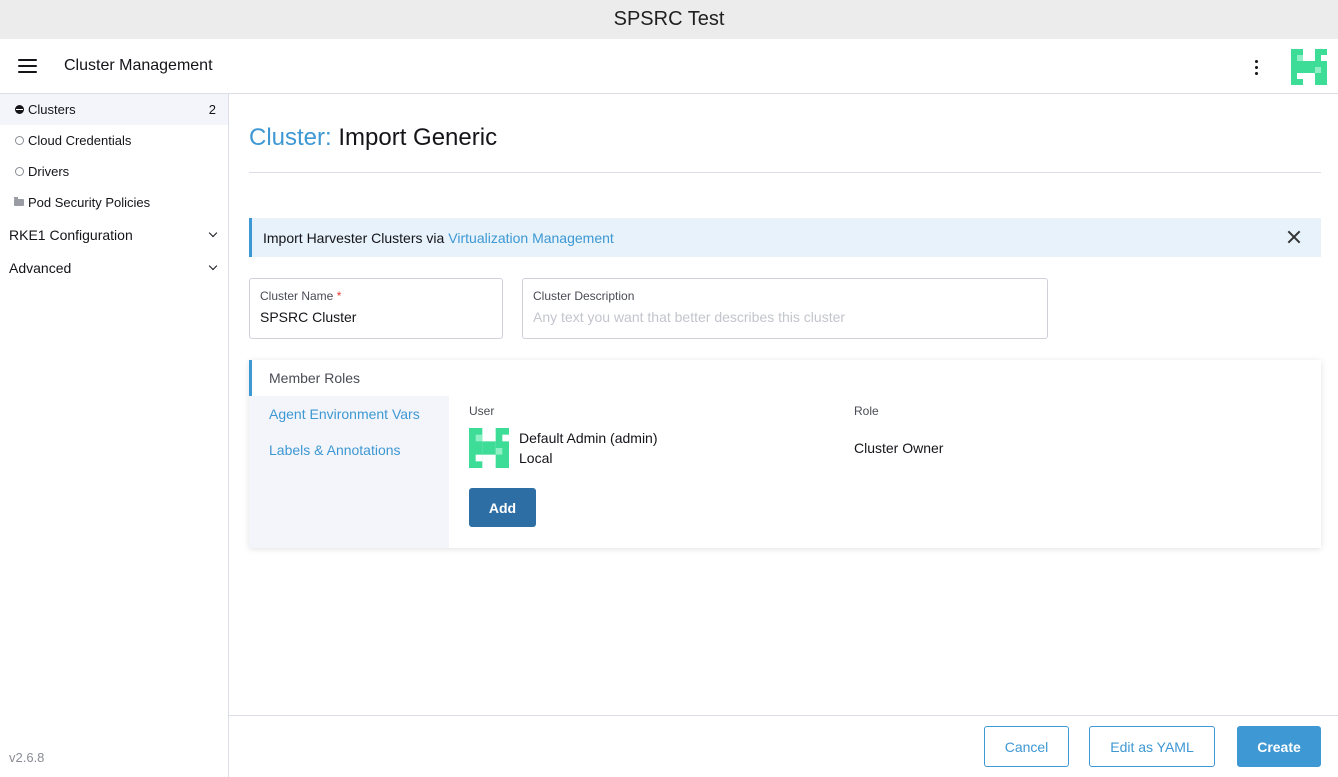  Describe the element at coordinates (349, 450) in the screenshot. I see `tab-labels-annotations: Labels & Annotations` at that location.